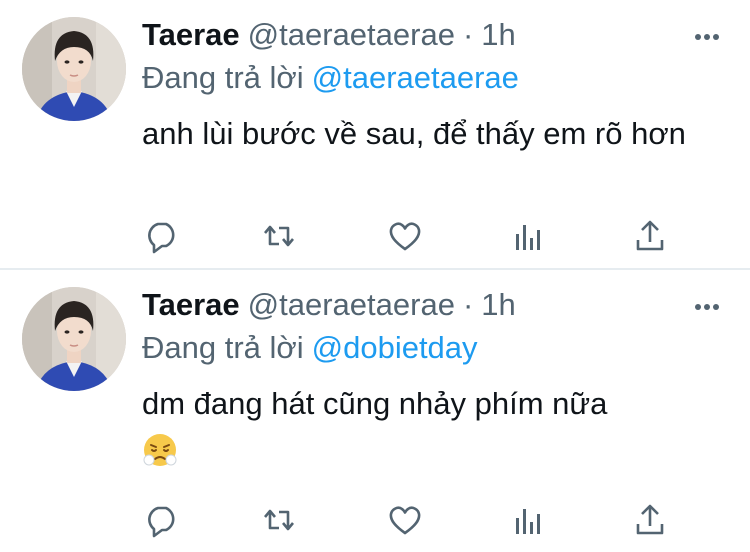  Describe the element at coordinates (160, 452) in the screenshot. I see `steam-from-nose-emoji: 😤` at that location.